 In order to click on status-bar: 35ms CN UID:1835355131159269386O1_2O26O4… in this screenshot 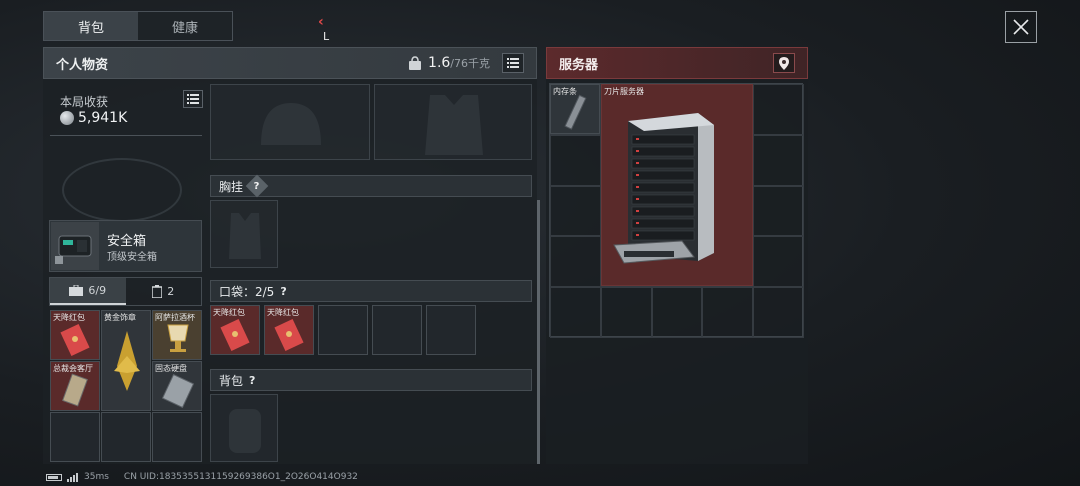, I will do `click(202, 477)`.